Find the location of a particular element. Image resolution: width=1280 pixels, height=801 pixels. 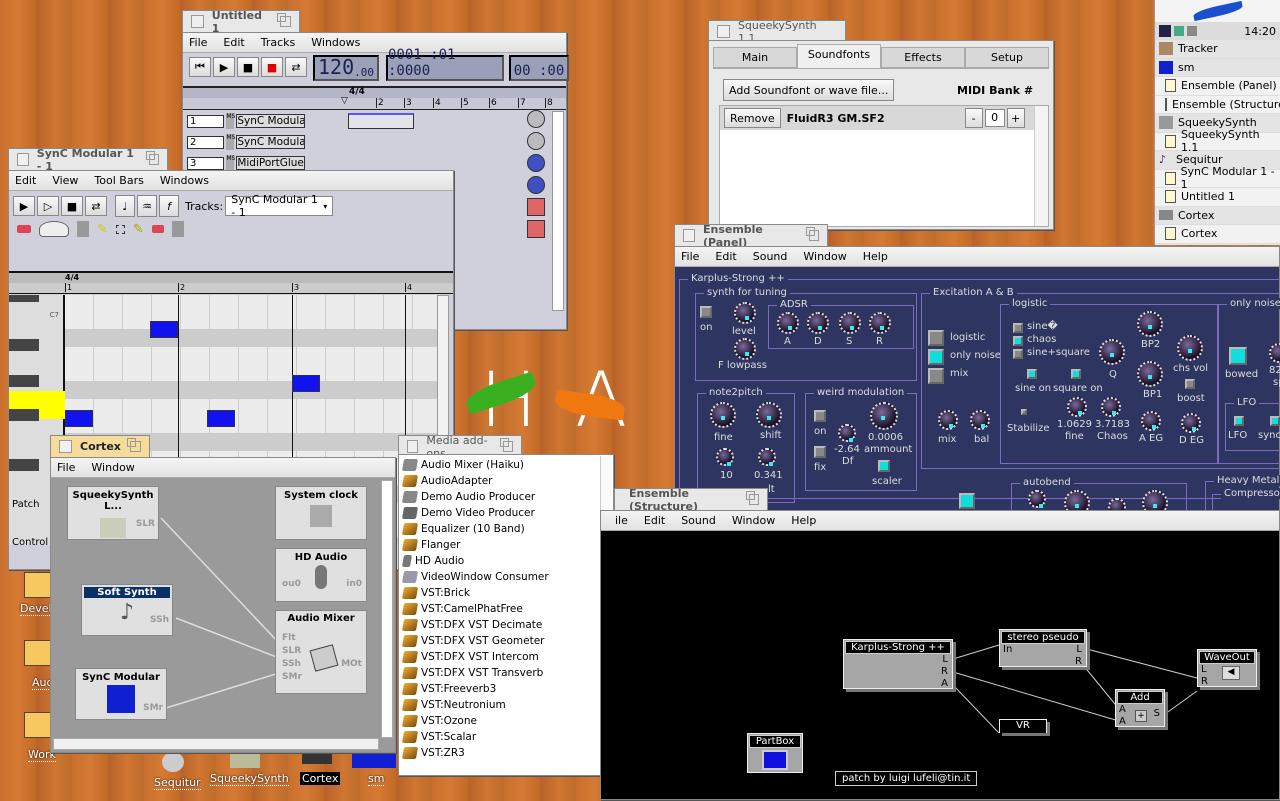

haiku-leaf-menu is located at coordinates (1217, 11).